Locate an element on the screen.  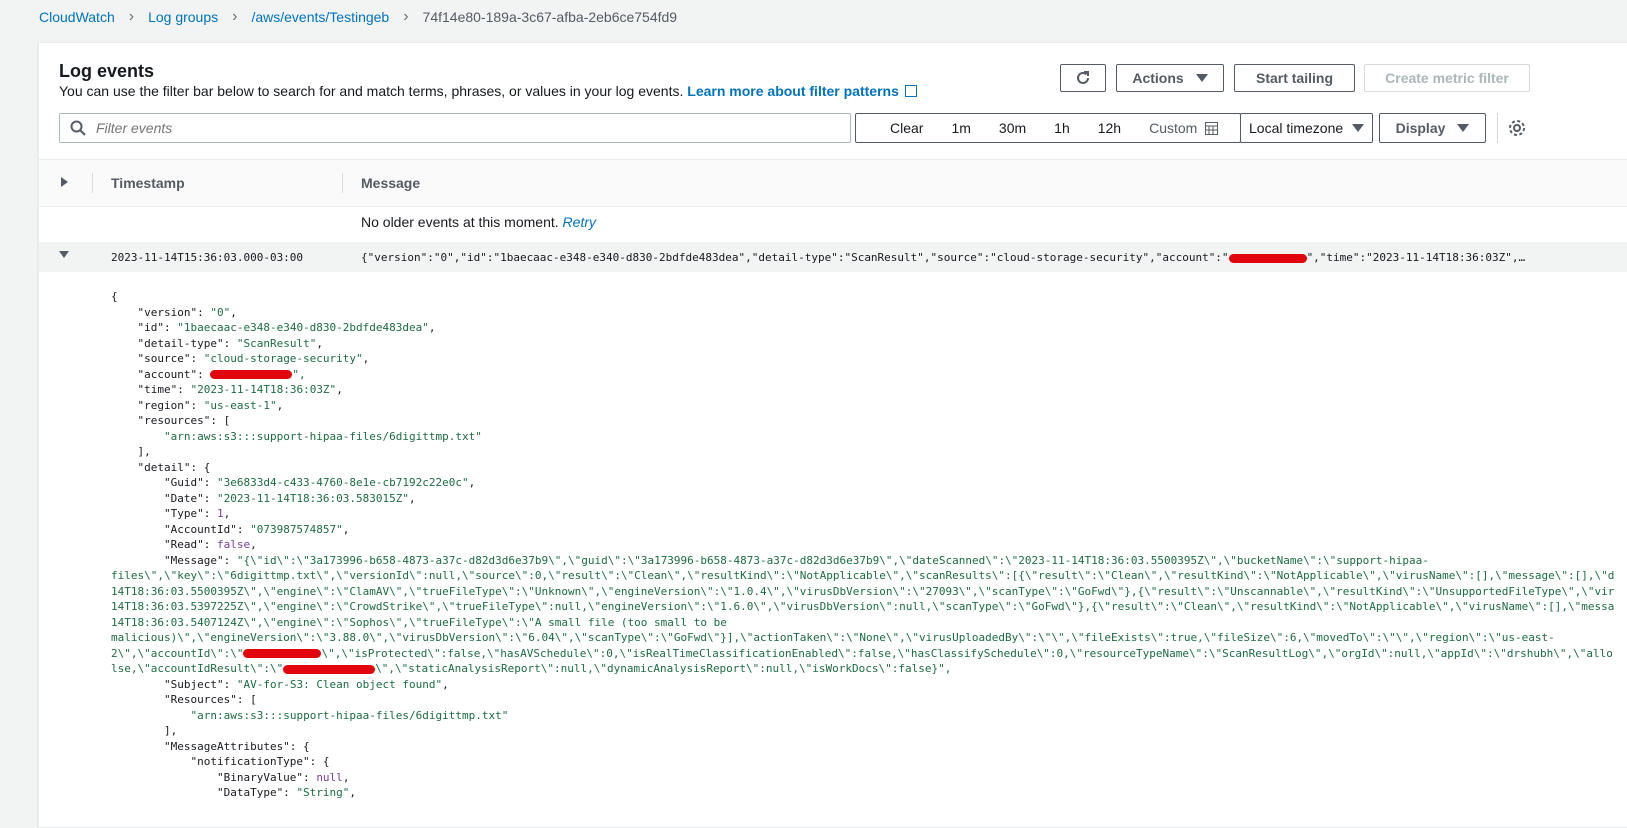
external-link-icon is located at coordinates (910, 91).